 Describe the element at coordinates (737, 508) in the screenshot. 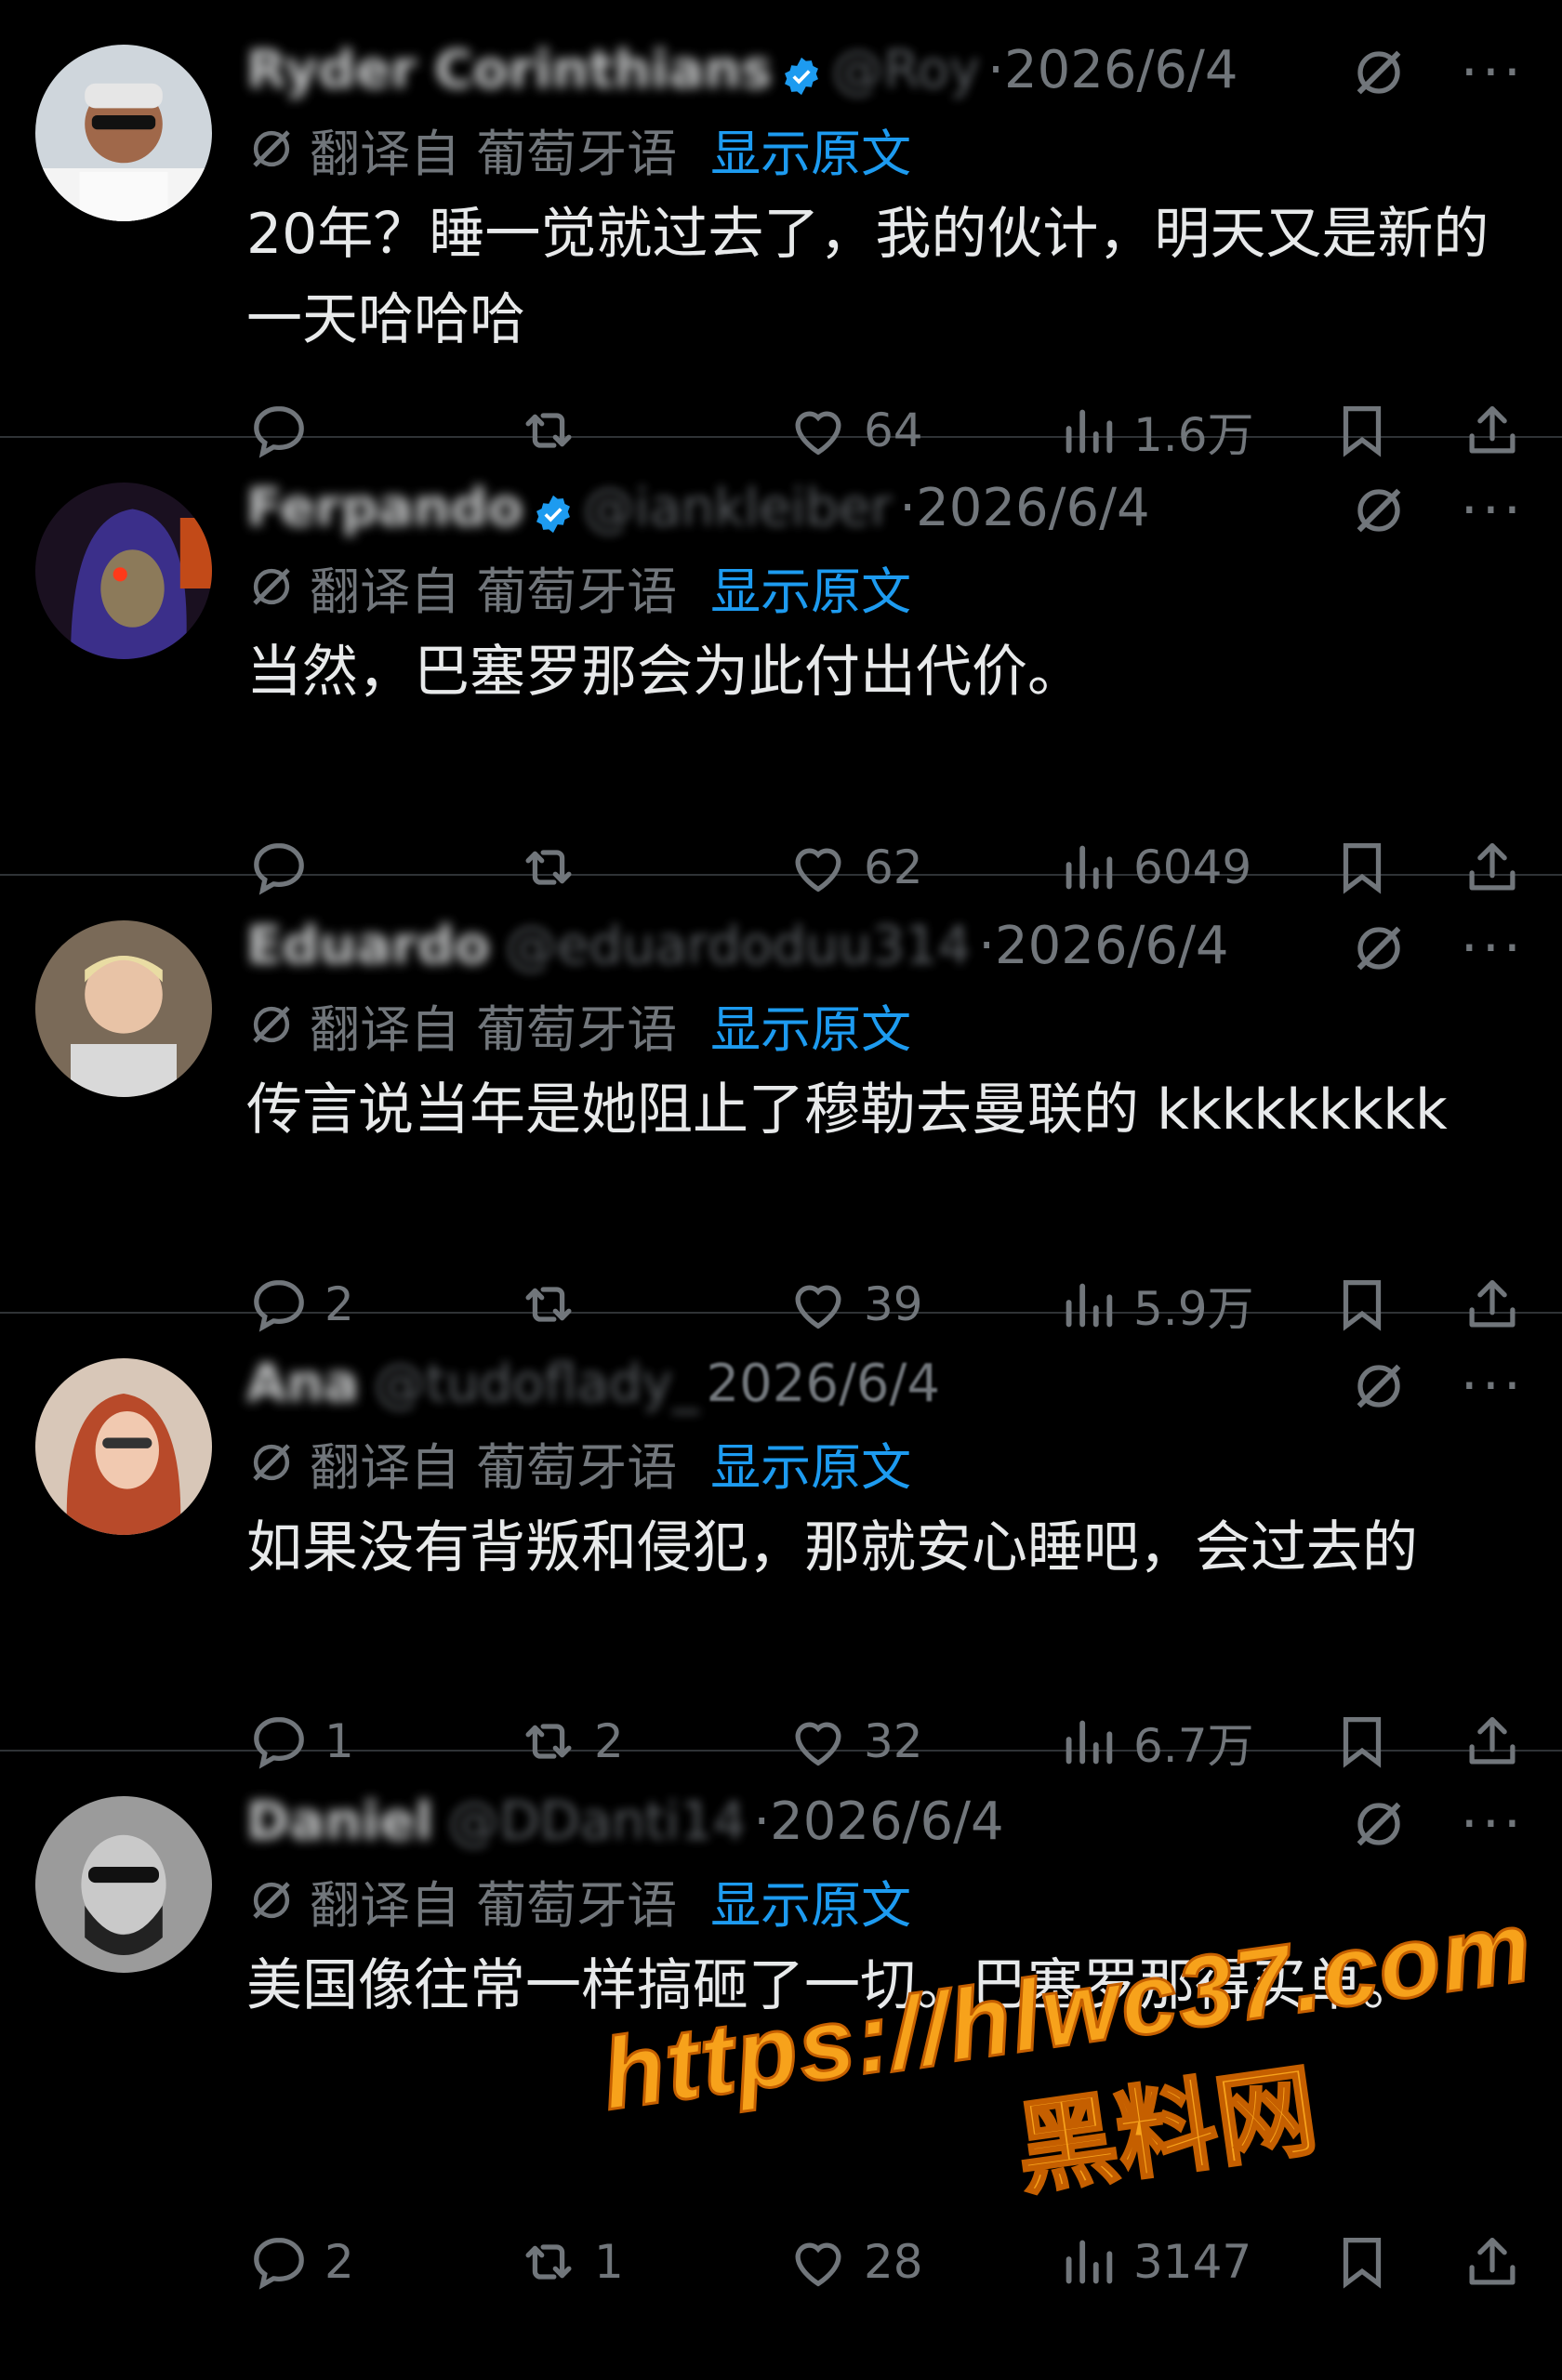

I see `author-handle: @iankleiber` at that location.